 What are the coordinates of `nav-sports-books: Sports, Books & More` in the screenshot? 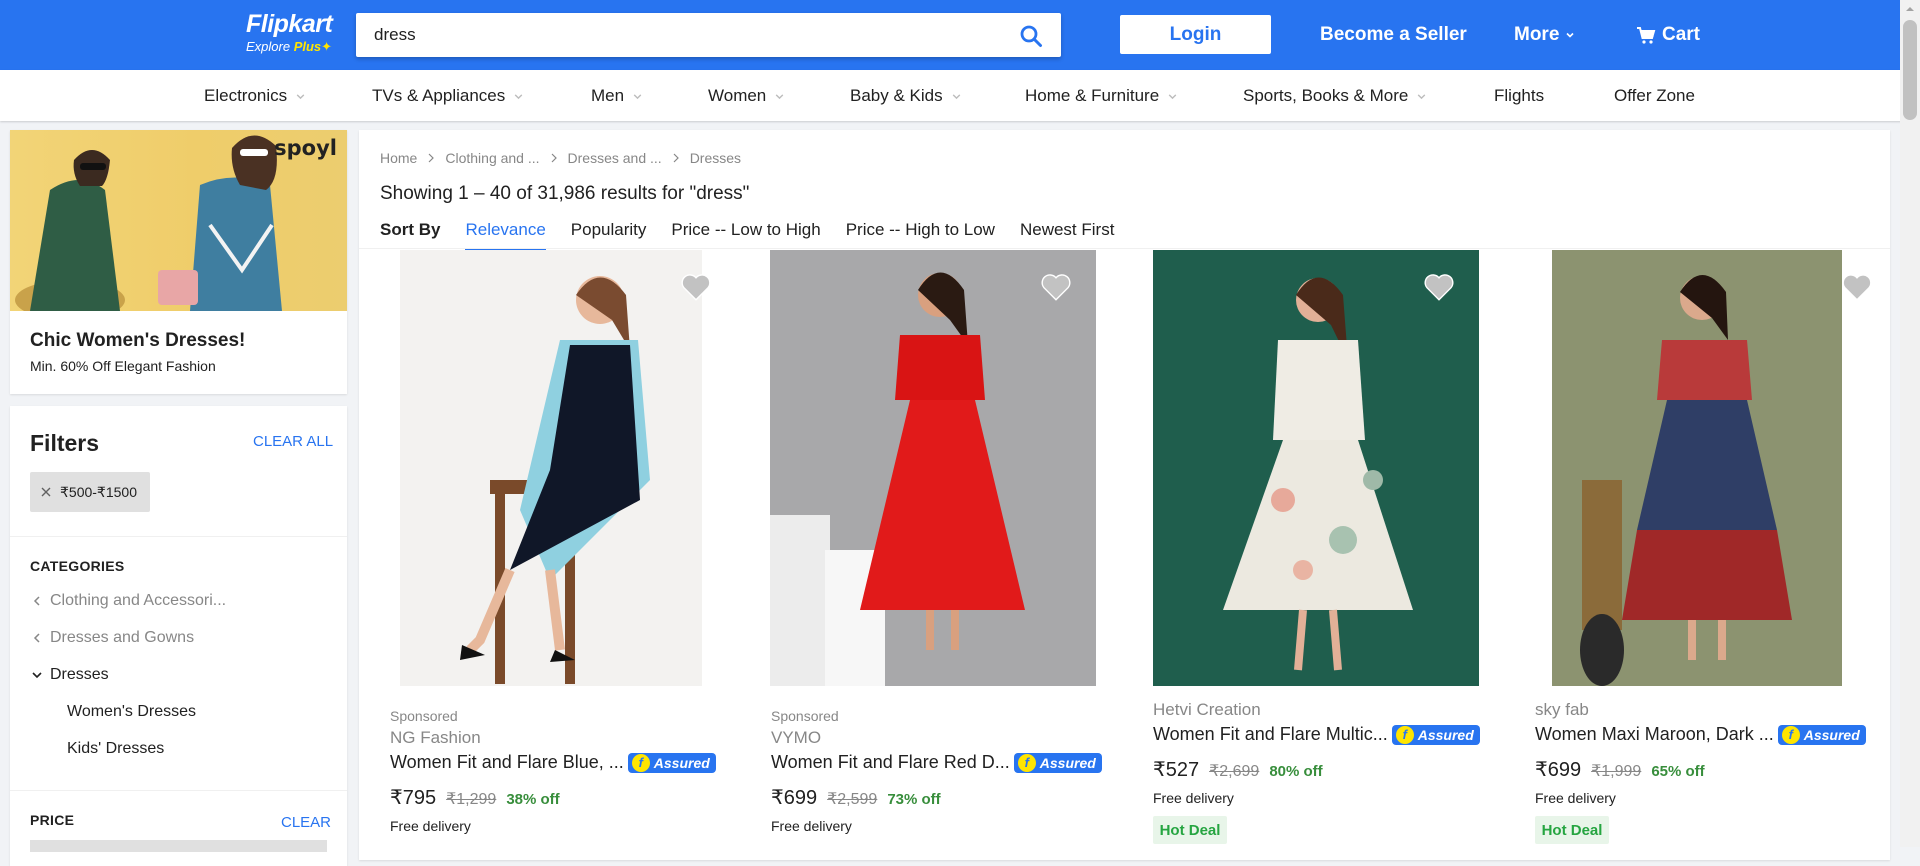 It's located at (1335, 96).